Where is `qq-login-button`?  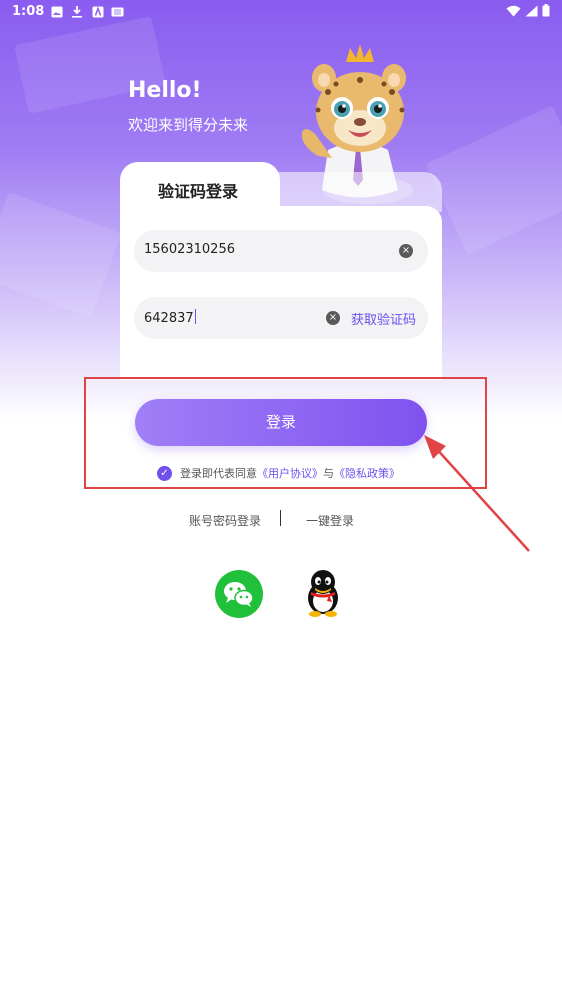
qq-login-button is located at coordinates (323, 593).